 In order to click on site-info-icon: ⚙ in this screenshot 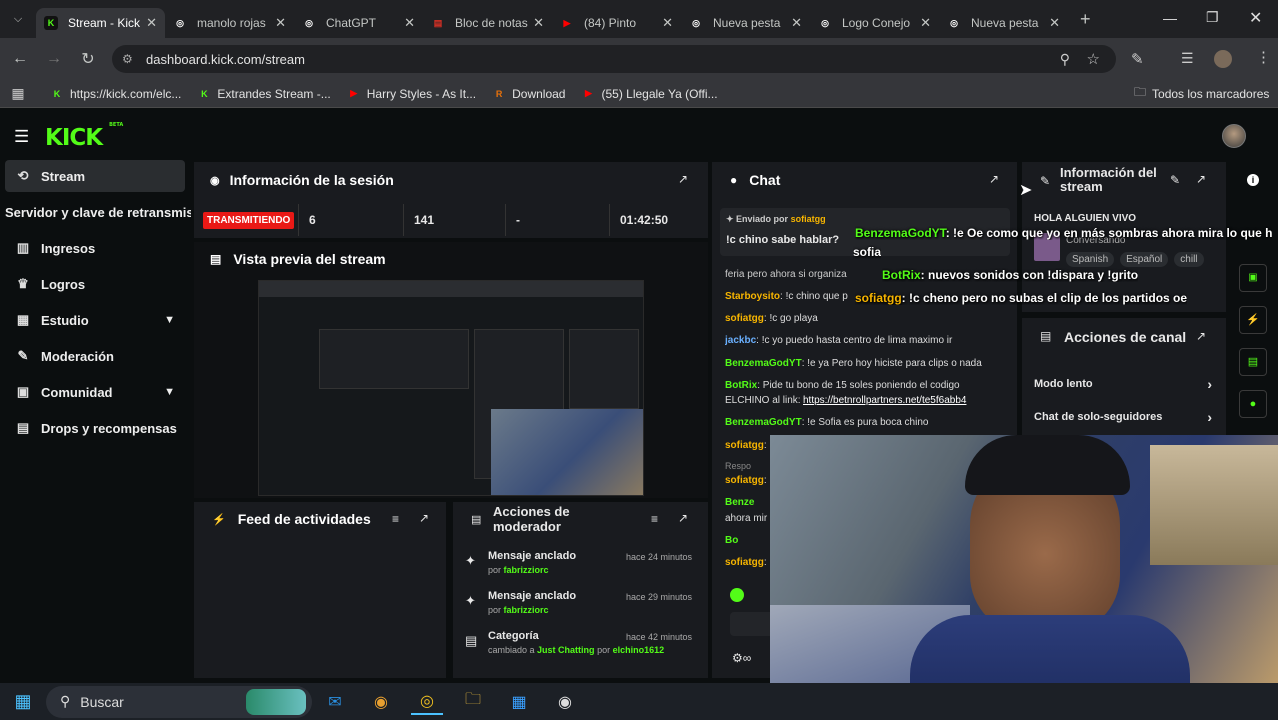, I will do `click(127, 59)`.